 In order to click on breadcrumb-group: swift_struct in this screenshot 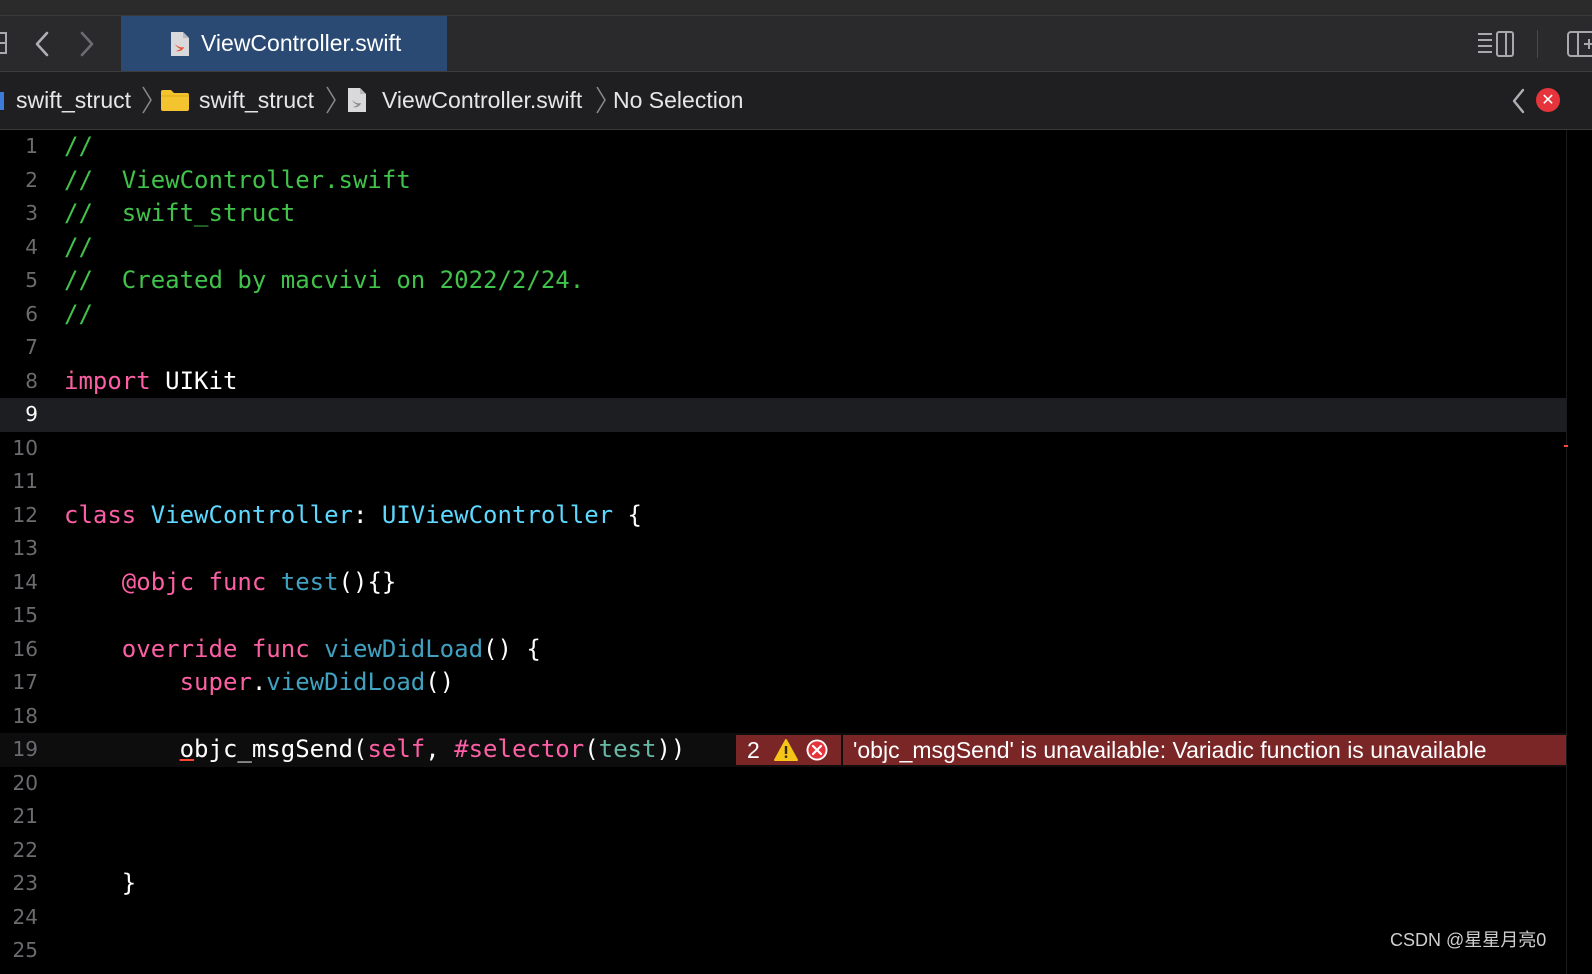, I will do `click(256, 100)`.